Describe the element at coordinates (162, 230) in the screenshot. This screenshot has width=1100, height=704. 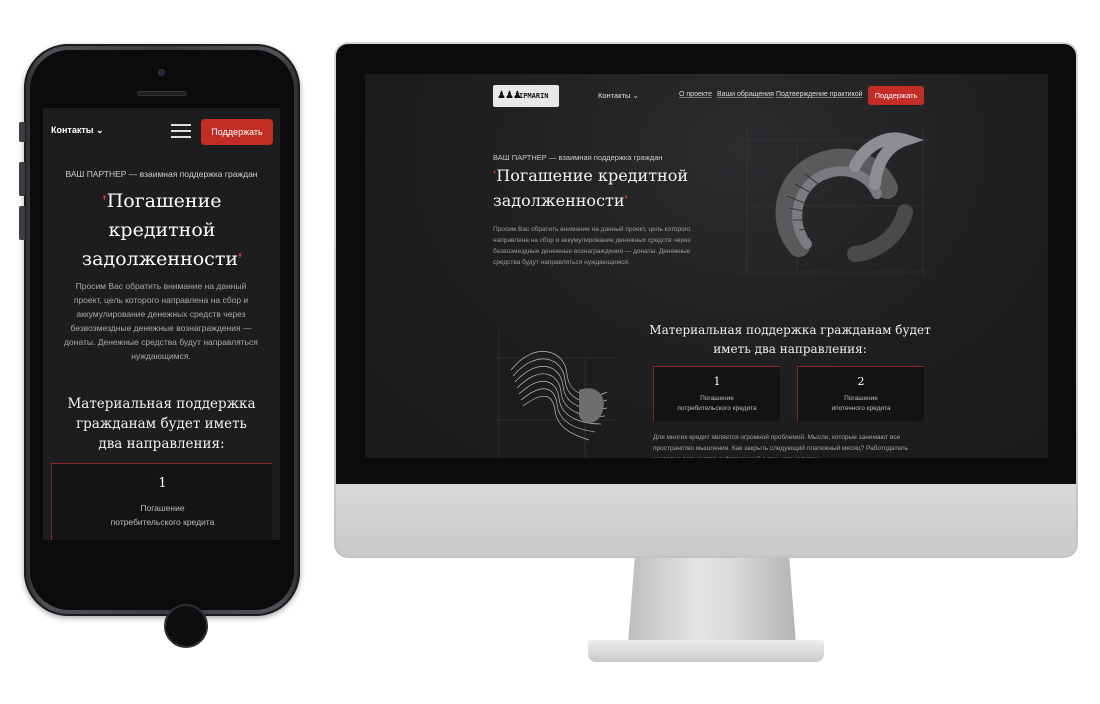
I see `mobile-hero-title: ❜Погашение кредитной задолженности❜` at that location.